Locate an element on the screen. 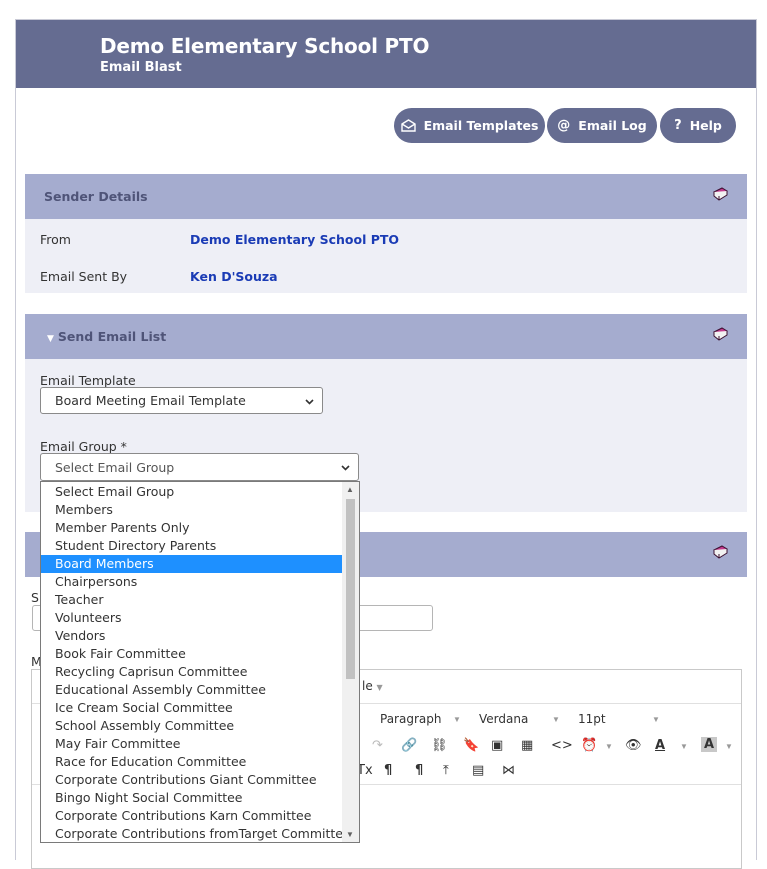 The image size is (767, 869). dropdown-scrollbar: ▲ ▼ is located at coordinates (350, 662).